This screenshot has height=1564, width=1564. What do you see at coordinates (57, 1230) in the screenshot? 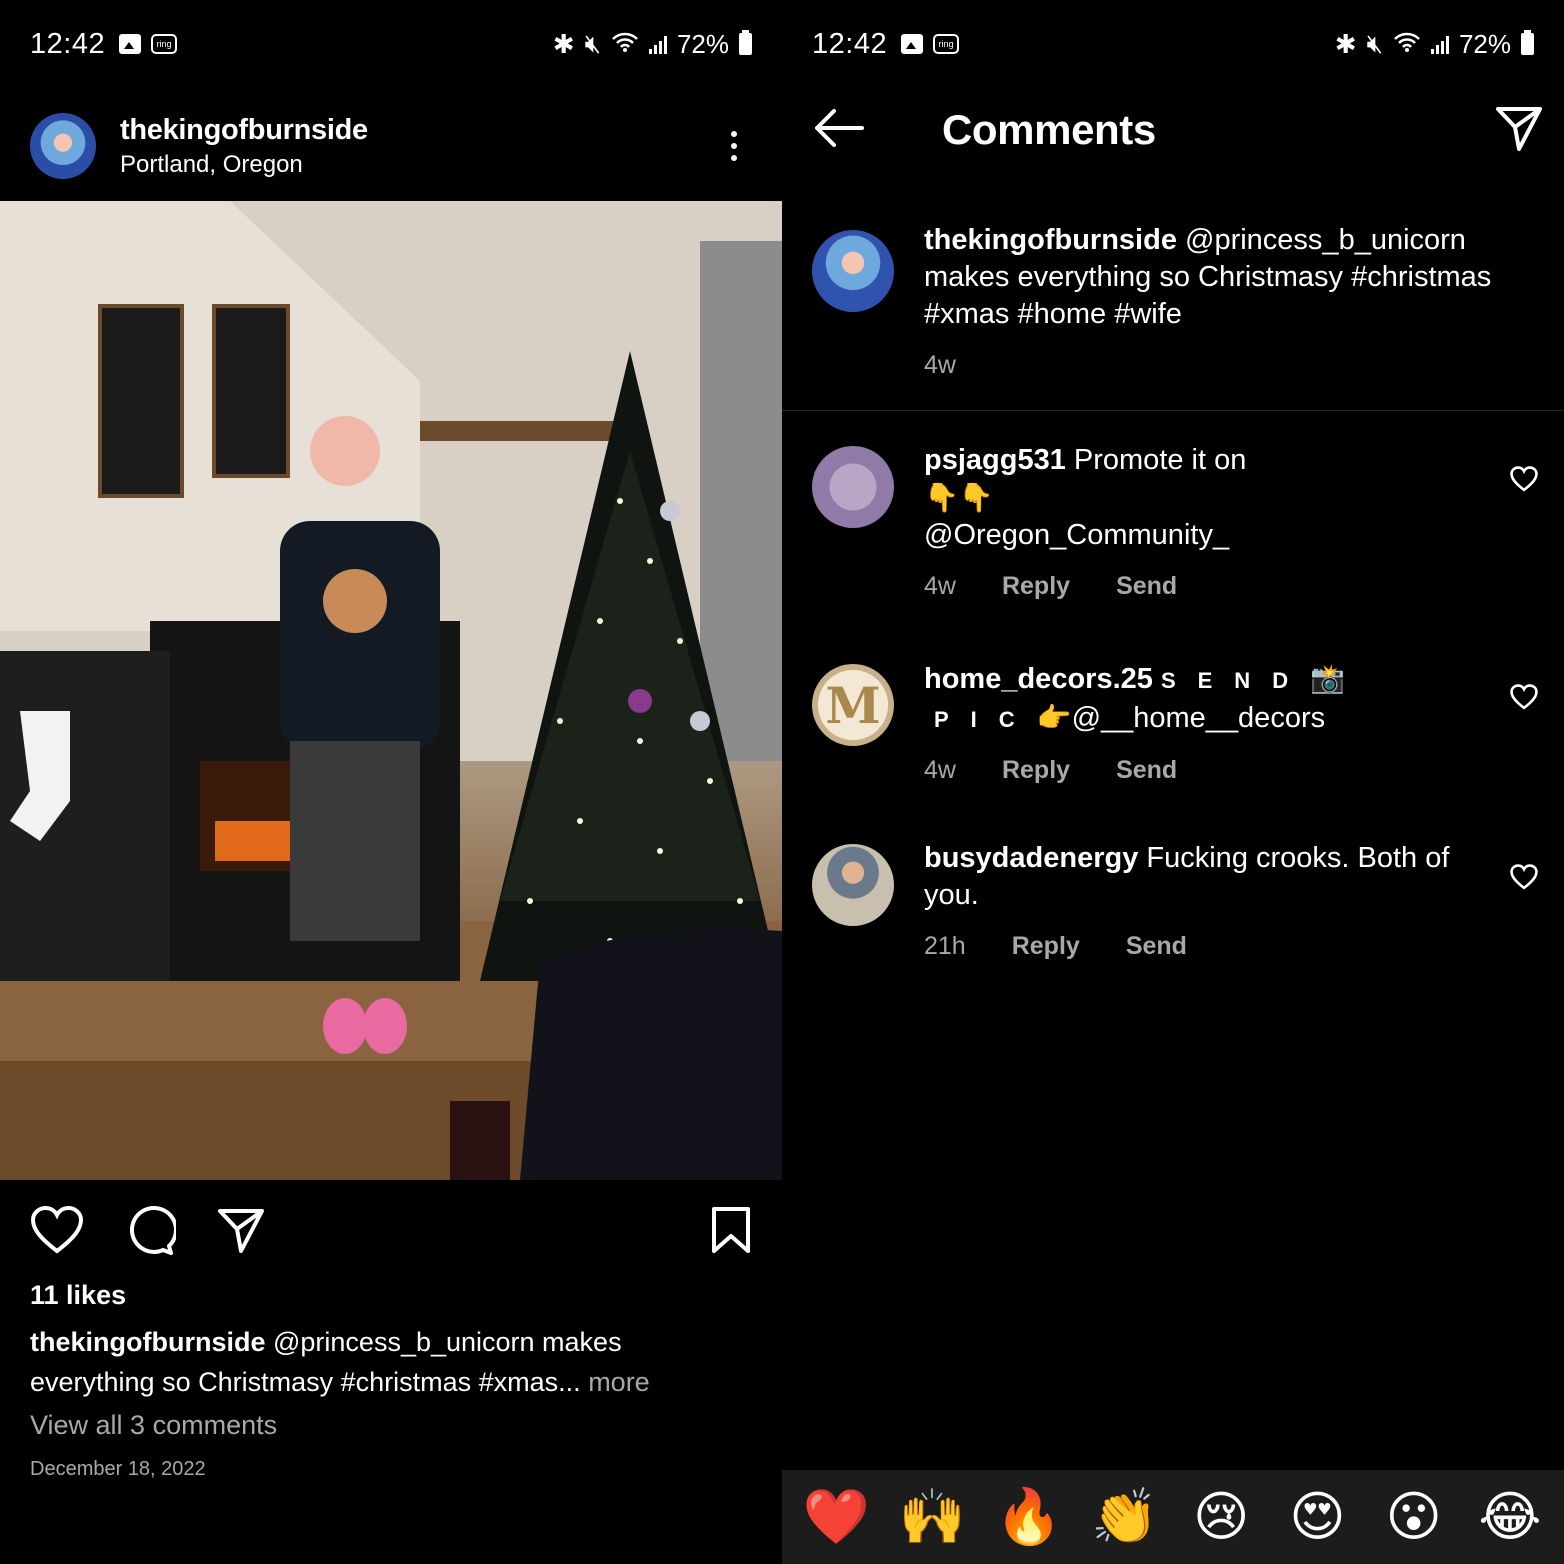
I see `heart-icon` at bounding box center [57, 1230].